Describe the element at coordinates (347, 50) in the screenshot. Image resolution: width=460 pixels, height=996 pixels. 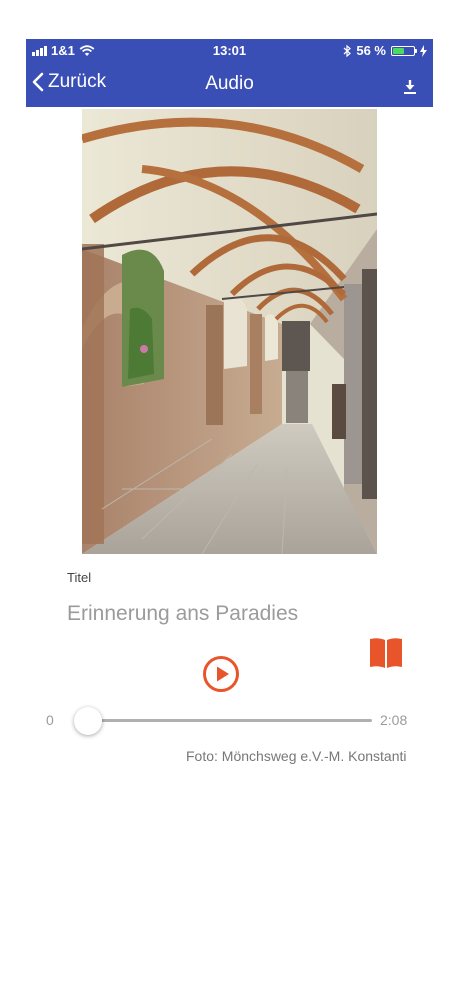
I see `bluetooth-icon` at that location.